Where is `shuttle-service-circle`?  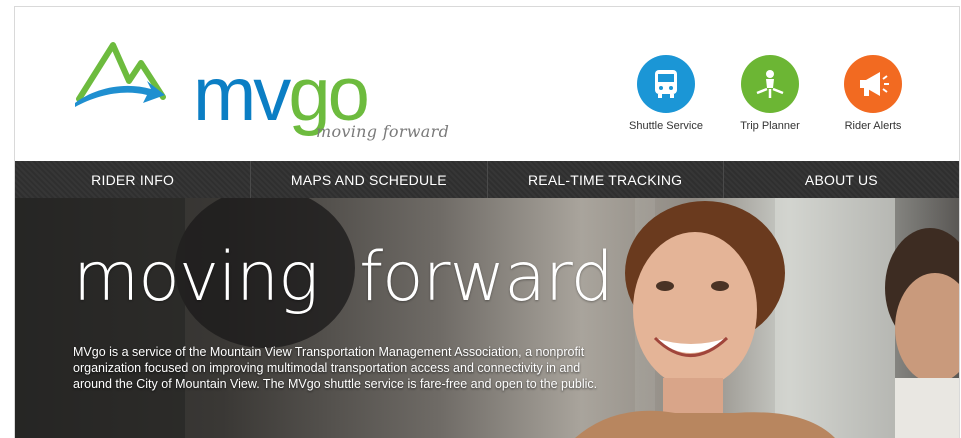
shuttle-service-circle is located at coordinates (666, 84).